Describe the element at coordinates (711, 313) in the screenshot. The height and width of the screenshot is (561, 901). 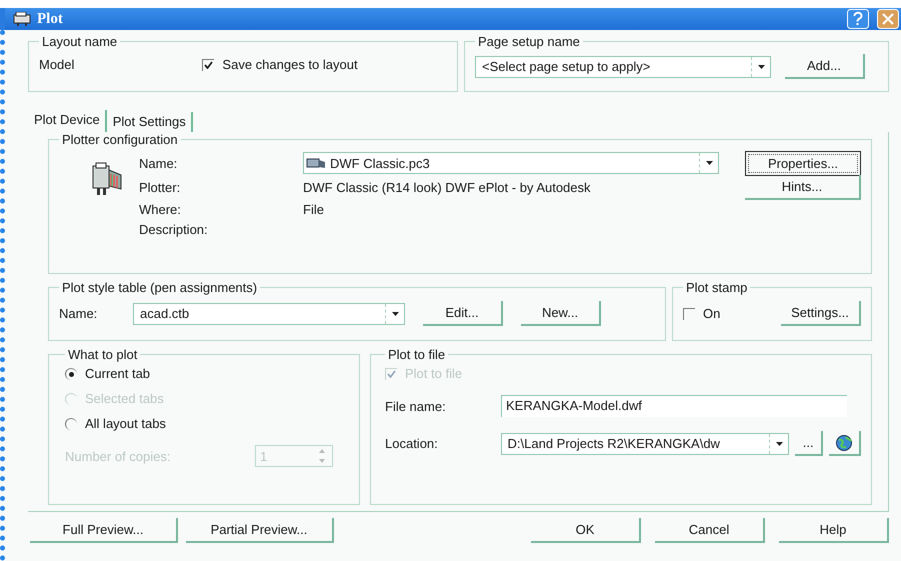
I see `checkbox-label: On` at that location.